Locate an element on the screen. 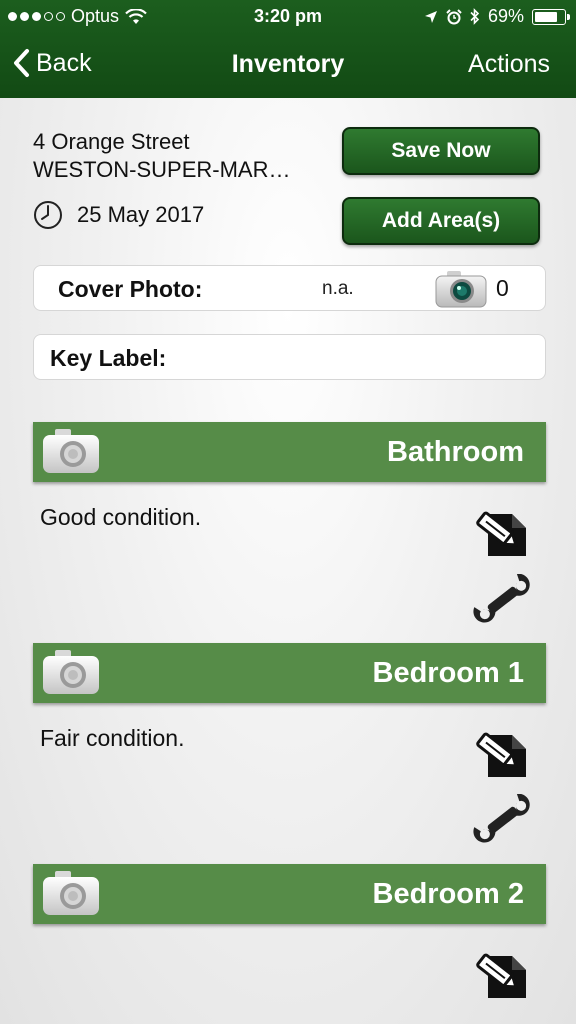  cover-photo-row: Cover Photo: n.a. 0 is located at coordinates (289, 288).